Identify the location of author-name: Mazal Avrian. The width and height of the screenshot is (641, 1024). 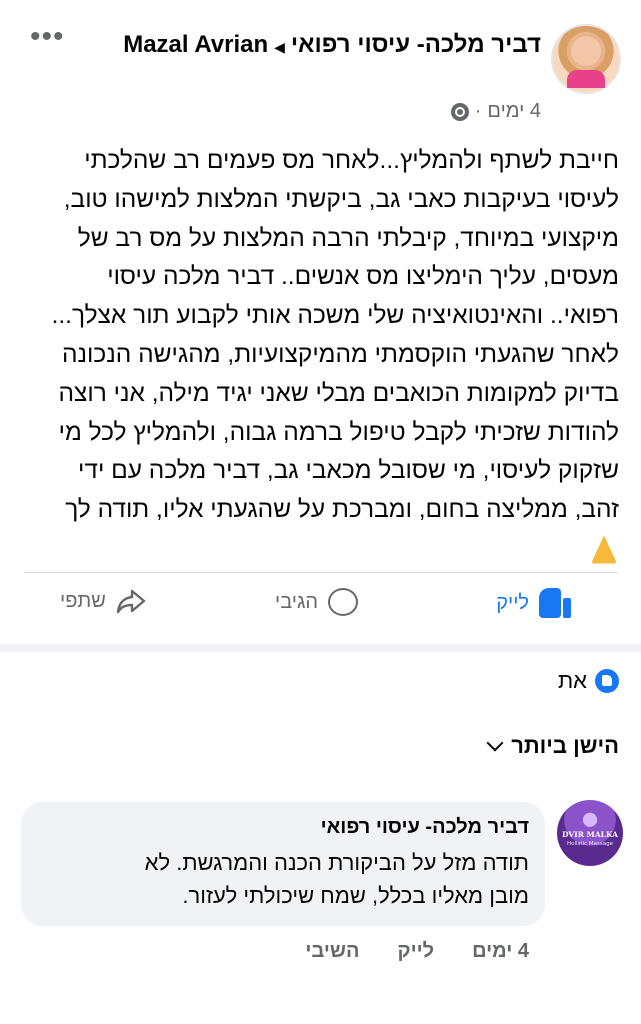
(195, 44).